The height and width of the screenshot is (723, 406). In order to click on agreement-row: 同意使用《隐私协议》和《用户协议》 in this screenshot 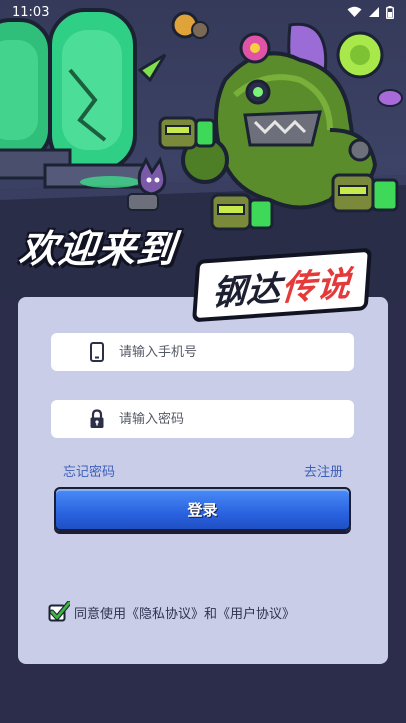, I will do `click(171, 612)`.